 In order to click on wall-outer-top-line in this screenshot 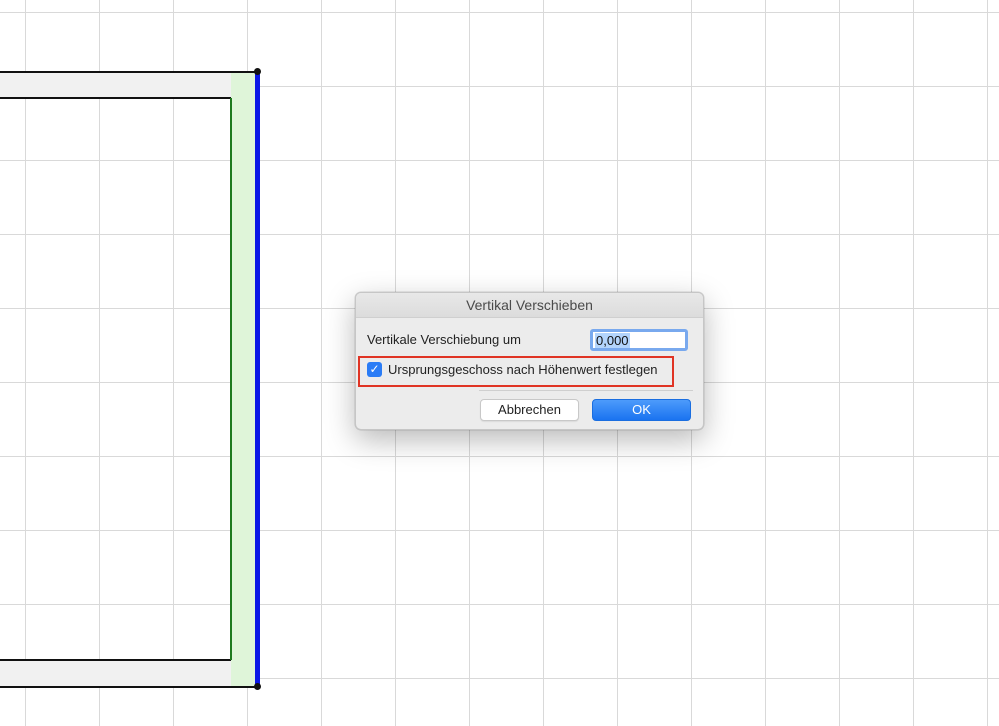, I will do `click(129, 72)`.